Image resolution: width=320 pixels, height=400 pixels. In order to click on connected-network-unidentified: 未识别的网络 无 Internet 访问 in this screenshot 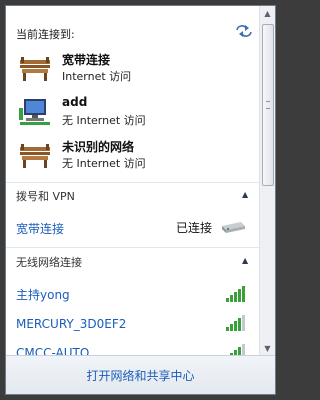, I will do `click(134, 155)`.